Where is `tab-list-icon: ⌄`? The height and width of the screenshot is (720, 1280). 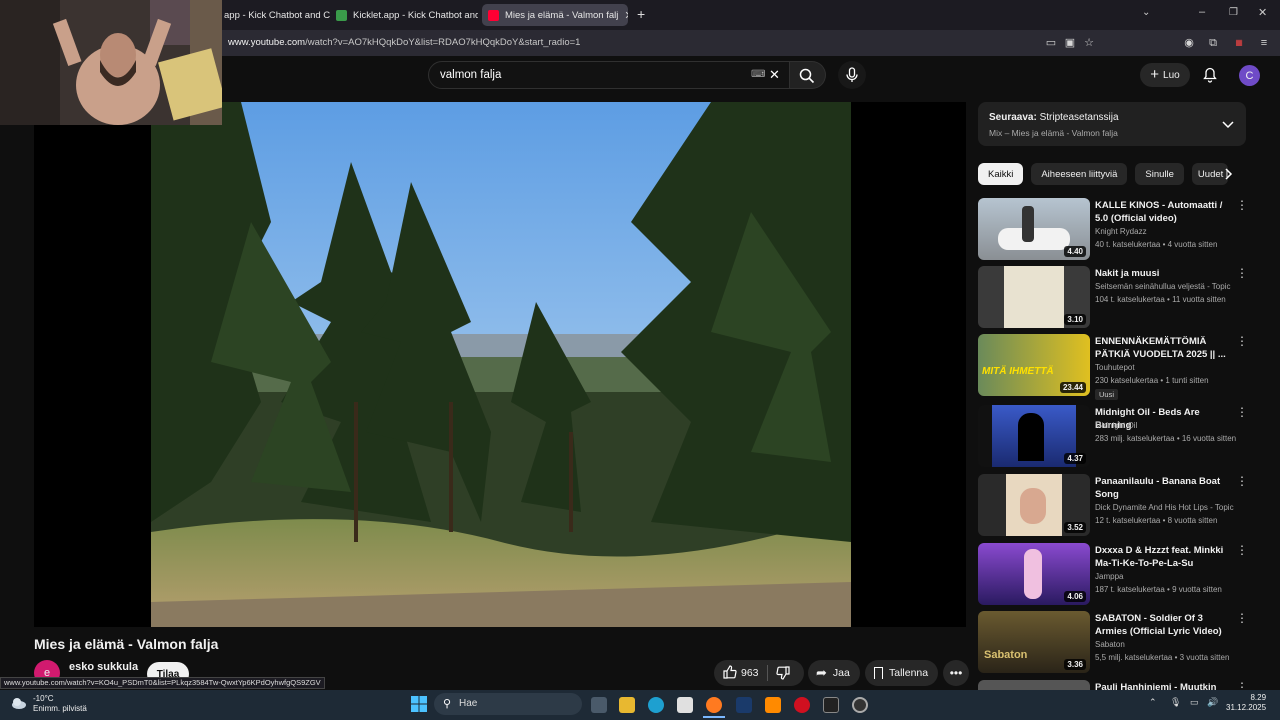
tab-list-icon: ⌄ is located at coordinates (1146, 12).